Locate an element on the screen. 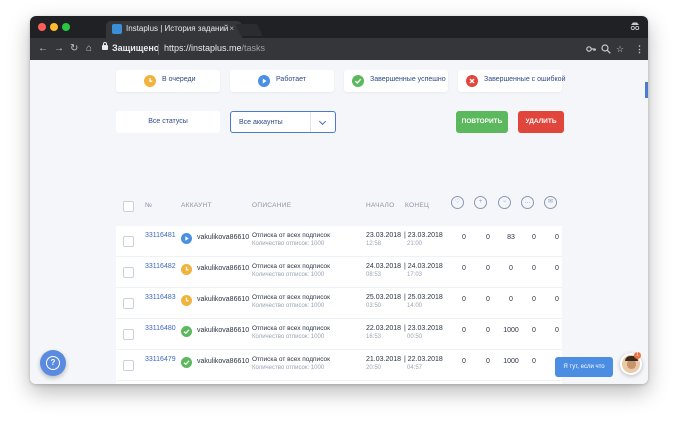  start-date: 24.03.2018 is located at coordinates (384, 266).